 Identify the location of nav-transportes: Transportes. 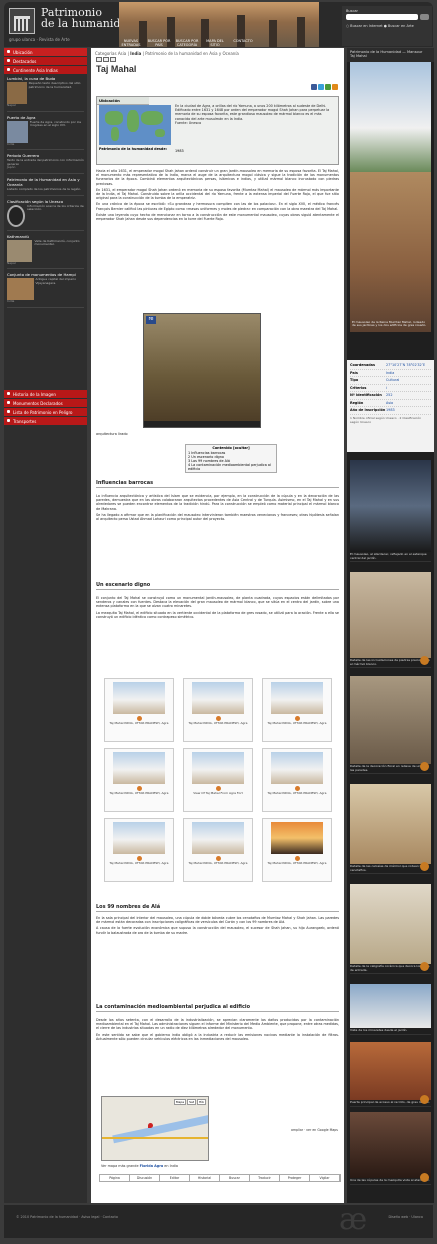
(45, 421).